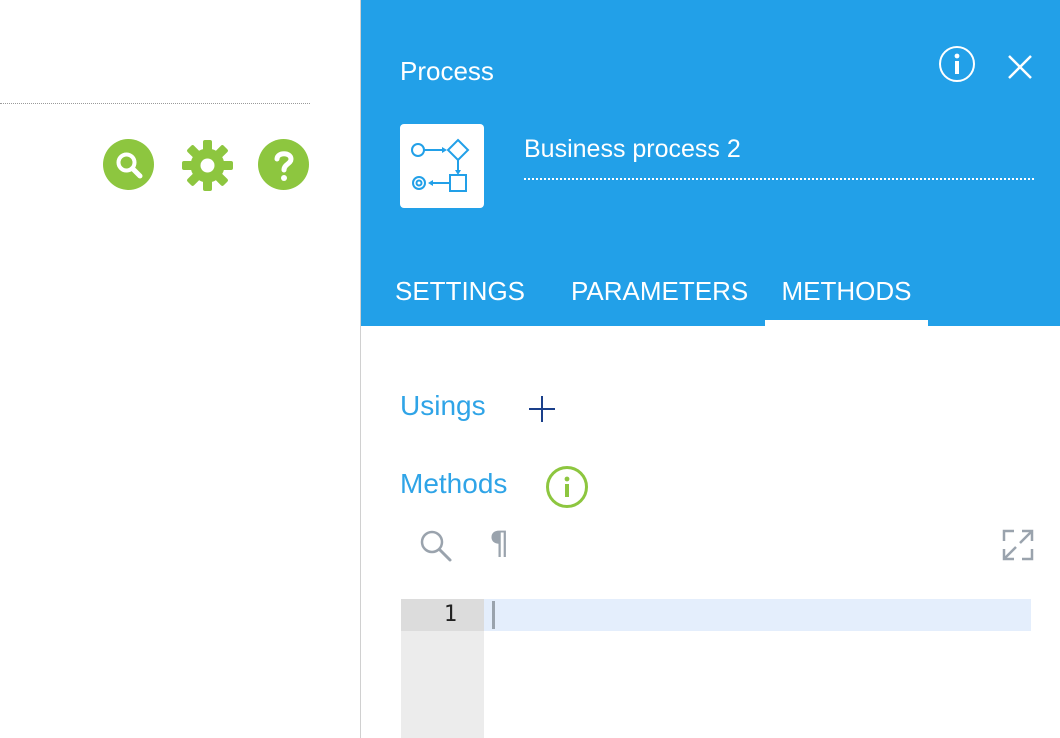 Image resolution: width=1060 pixels, height=738 pixels. I want to click on process-diagram-icon, so click(440, 165).